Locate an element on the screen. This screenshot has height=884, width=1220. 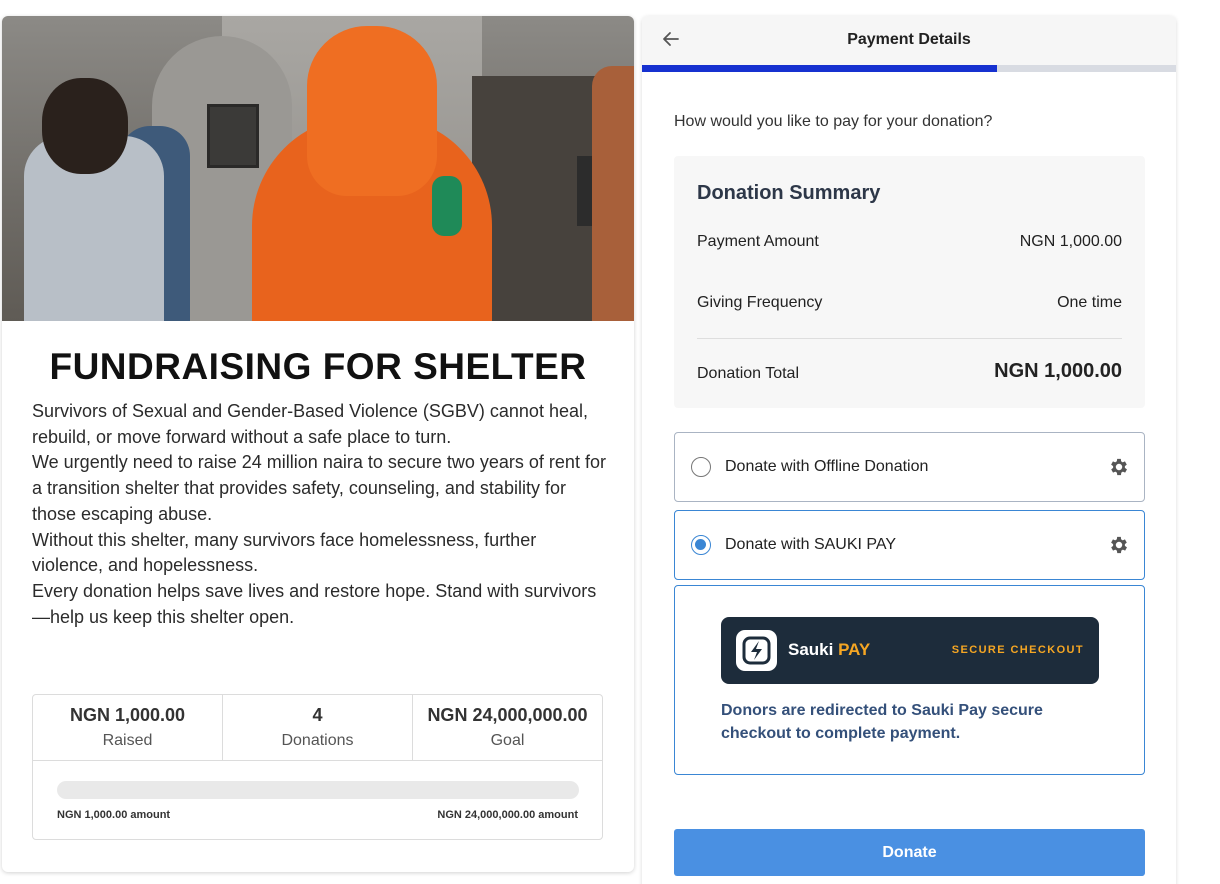
donation-total-value: NGN 1,000.00 is located at coordinates (1058, 371).